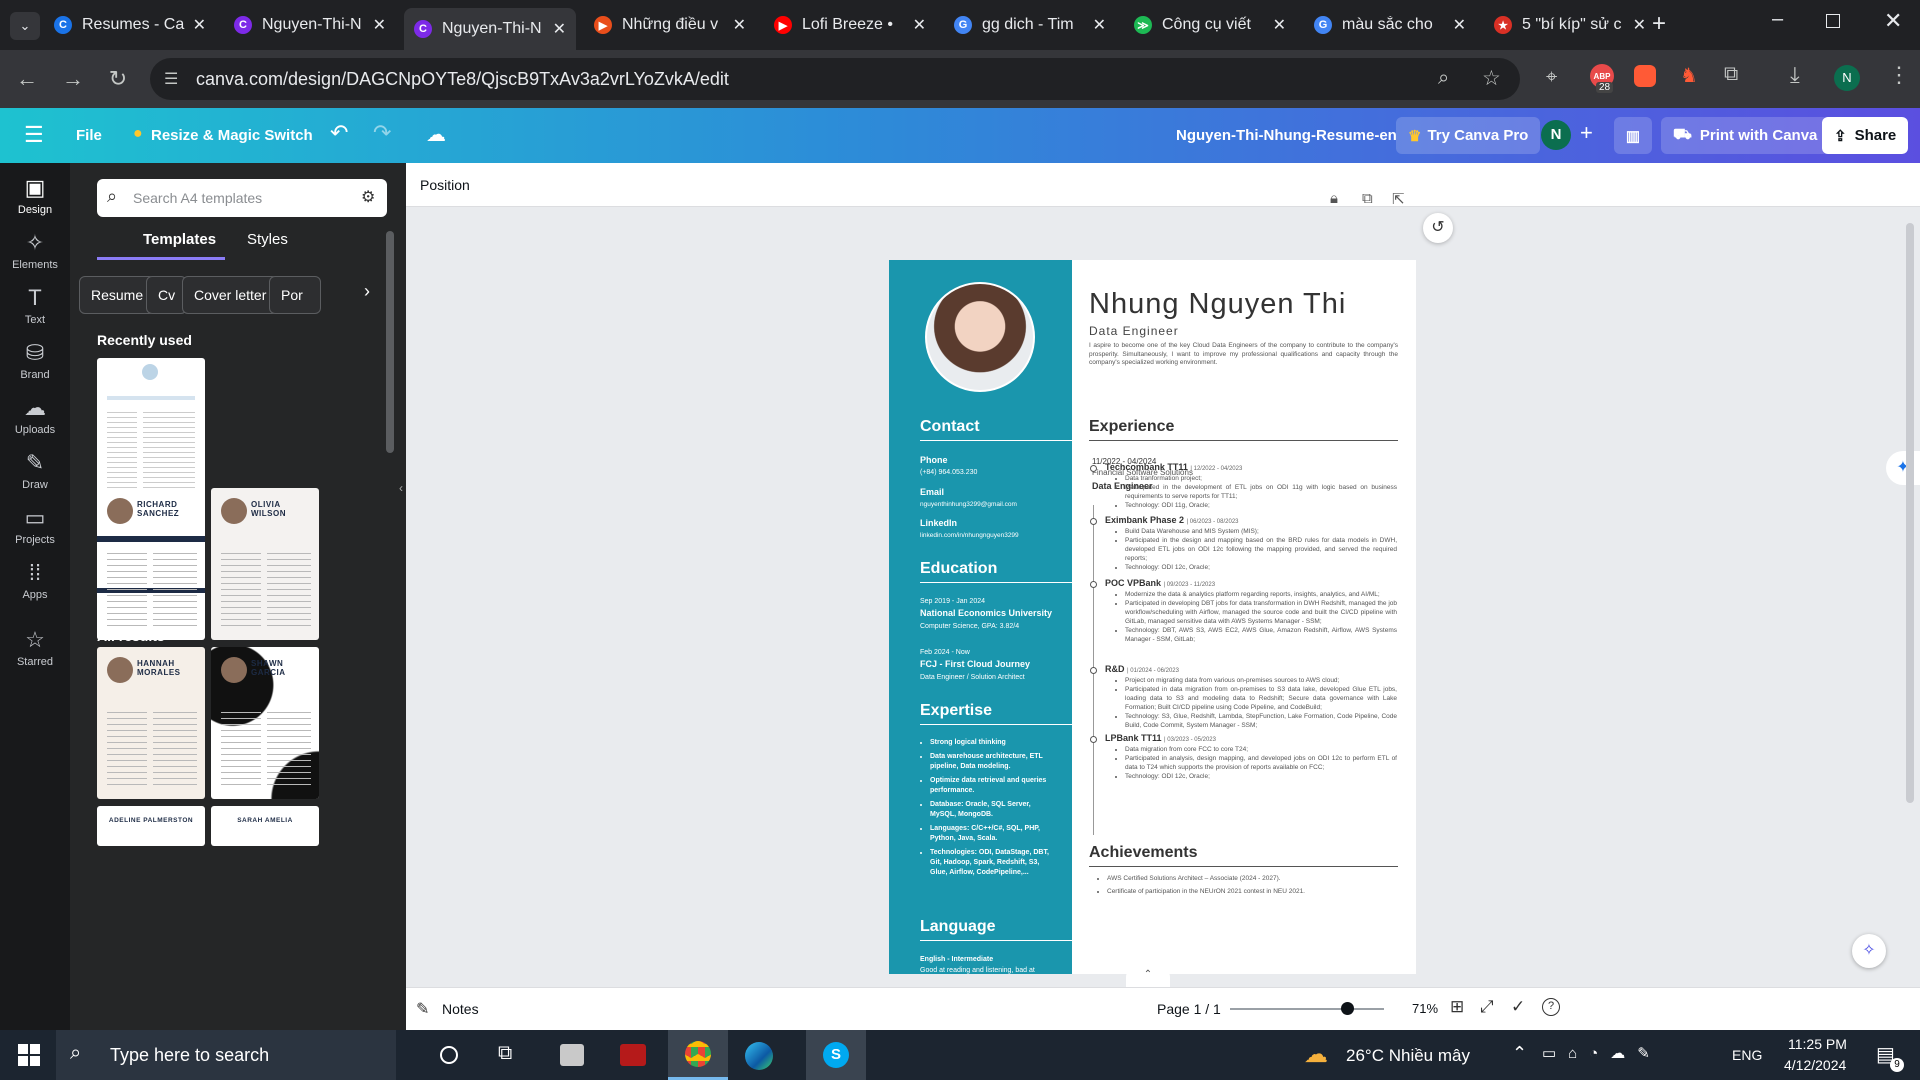 Image resolution: width=1920 pixels, height=1080 pixels. Describe the element at coordinates (436, 134) in the screenshot. I see `cloud-saved-icon: ☁` at that location.